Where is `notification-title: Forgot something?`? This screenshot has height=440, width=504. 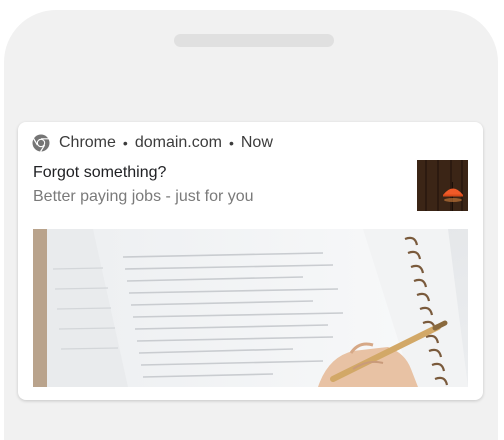
notification-title: Forgot something? is located at coordinates (100, 172).